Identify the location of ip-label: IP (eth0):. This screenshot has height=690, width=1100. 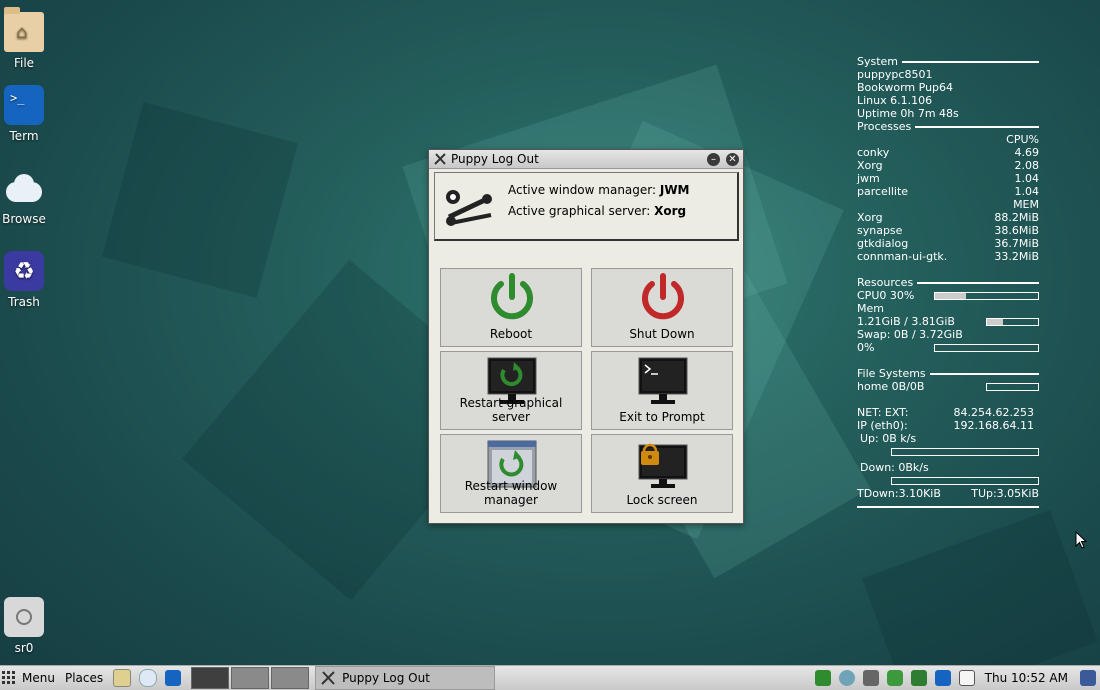
(882, 425).